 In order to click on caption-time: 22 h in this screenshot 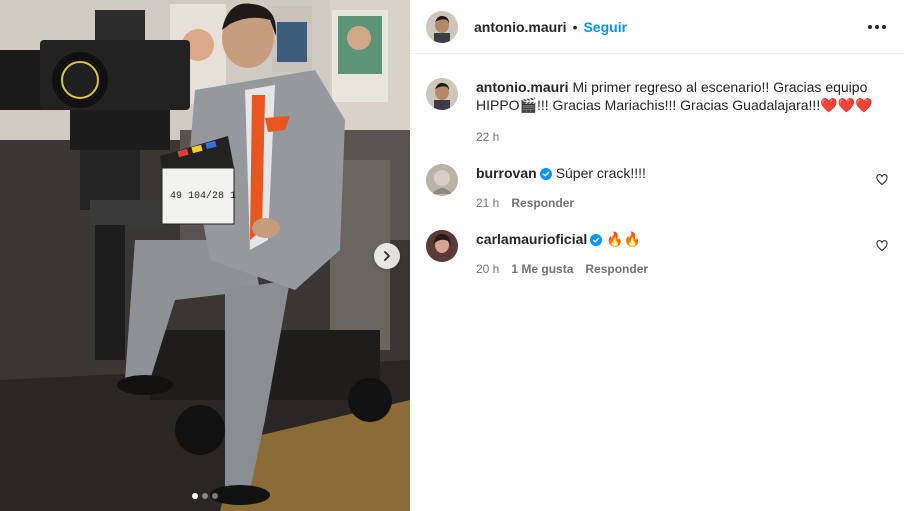, I will do `click(487, 137)`.